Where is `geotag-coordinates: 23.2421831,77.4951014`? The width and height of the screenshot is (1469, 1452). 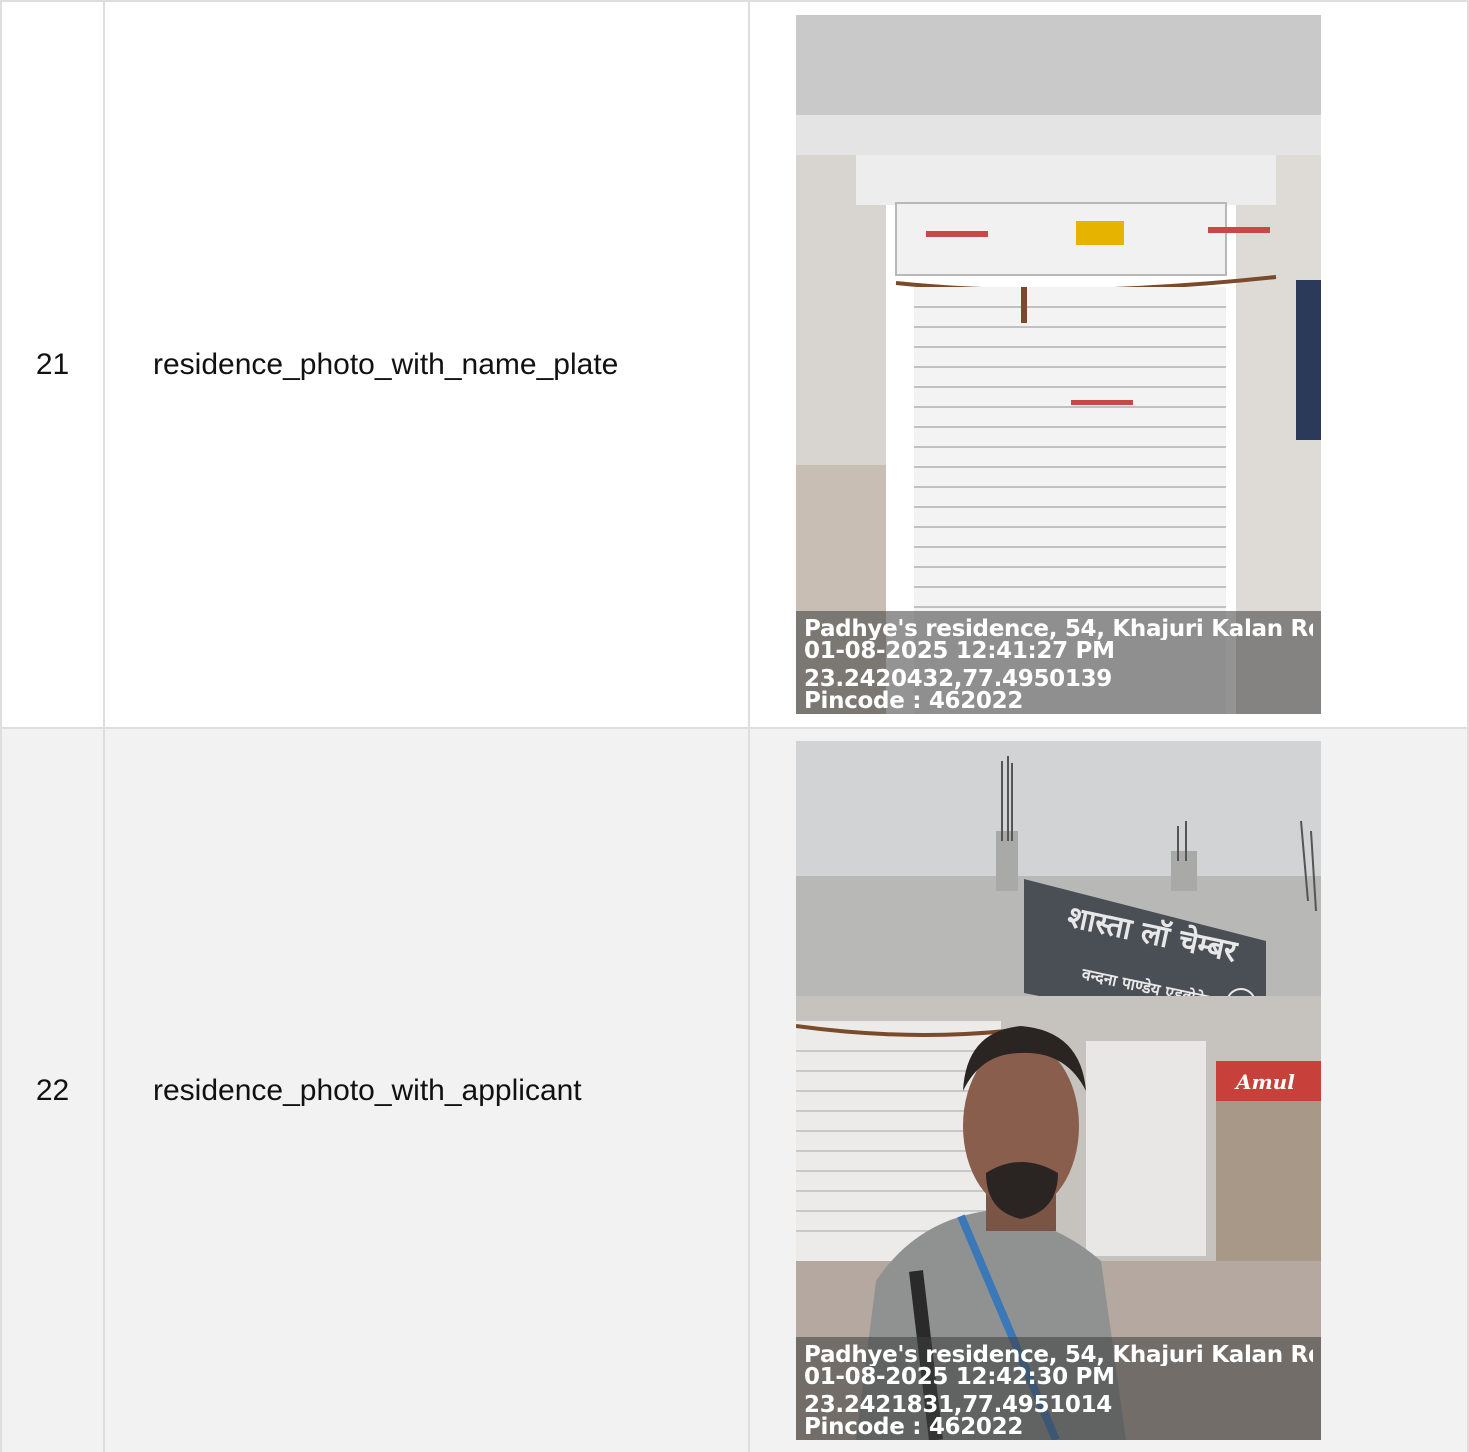 geotag-coordinates: 23.2421831,77.4951014 is located at coordinates (958, 1405).